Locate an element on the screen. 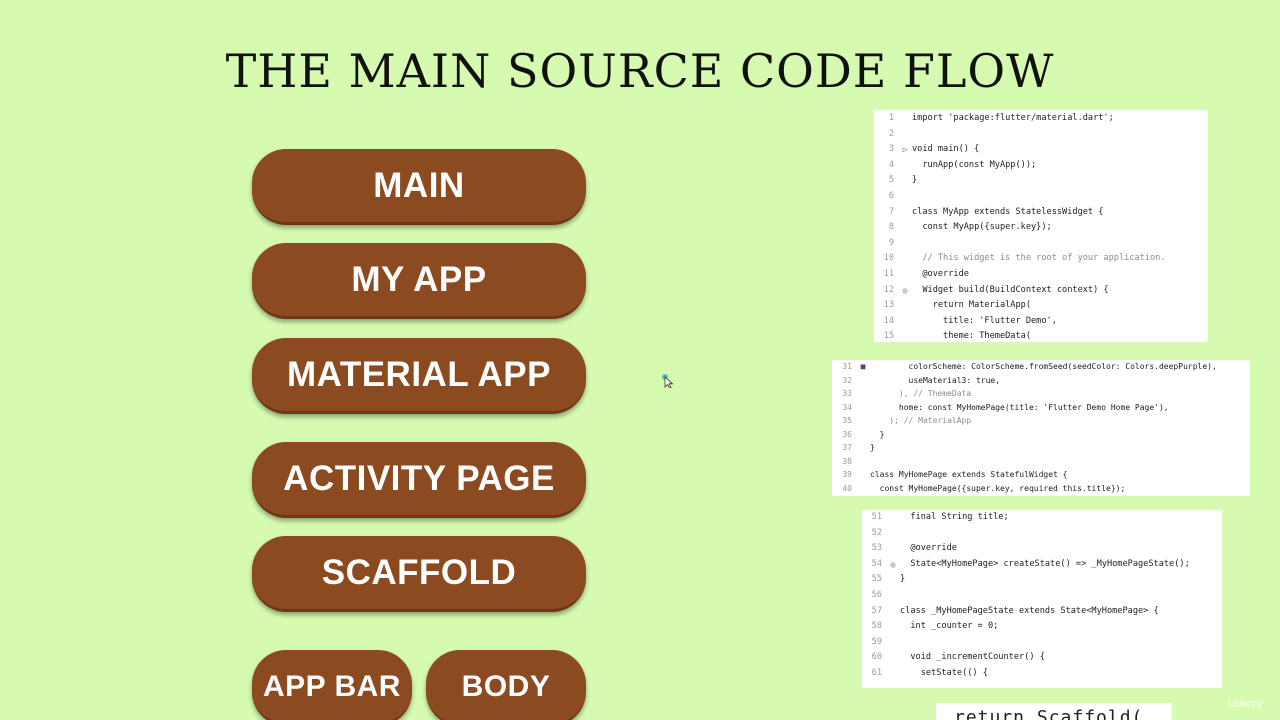 The image size is (1280, 720). line-number: 7 is located at coordinates (891, 211).